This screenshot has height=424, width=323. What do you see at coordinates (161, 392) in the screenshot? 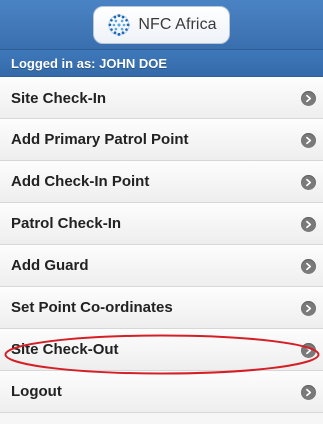
I see `menu-item-logout: Logout` at bounding box center [161, 392].